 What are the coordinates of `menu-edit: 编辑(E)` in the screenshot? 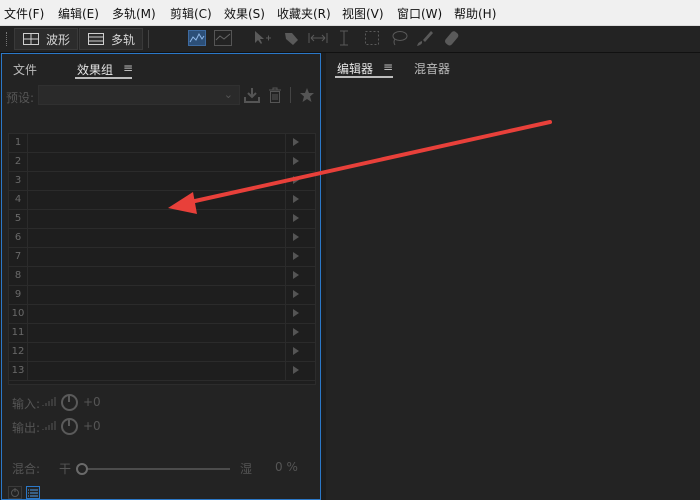 It's located at (78, 13).